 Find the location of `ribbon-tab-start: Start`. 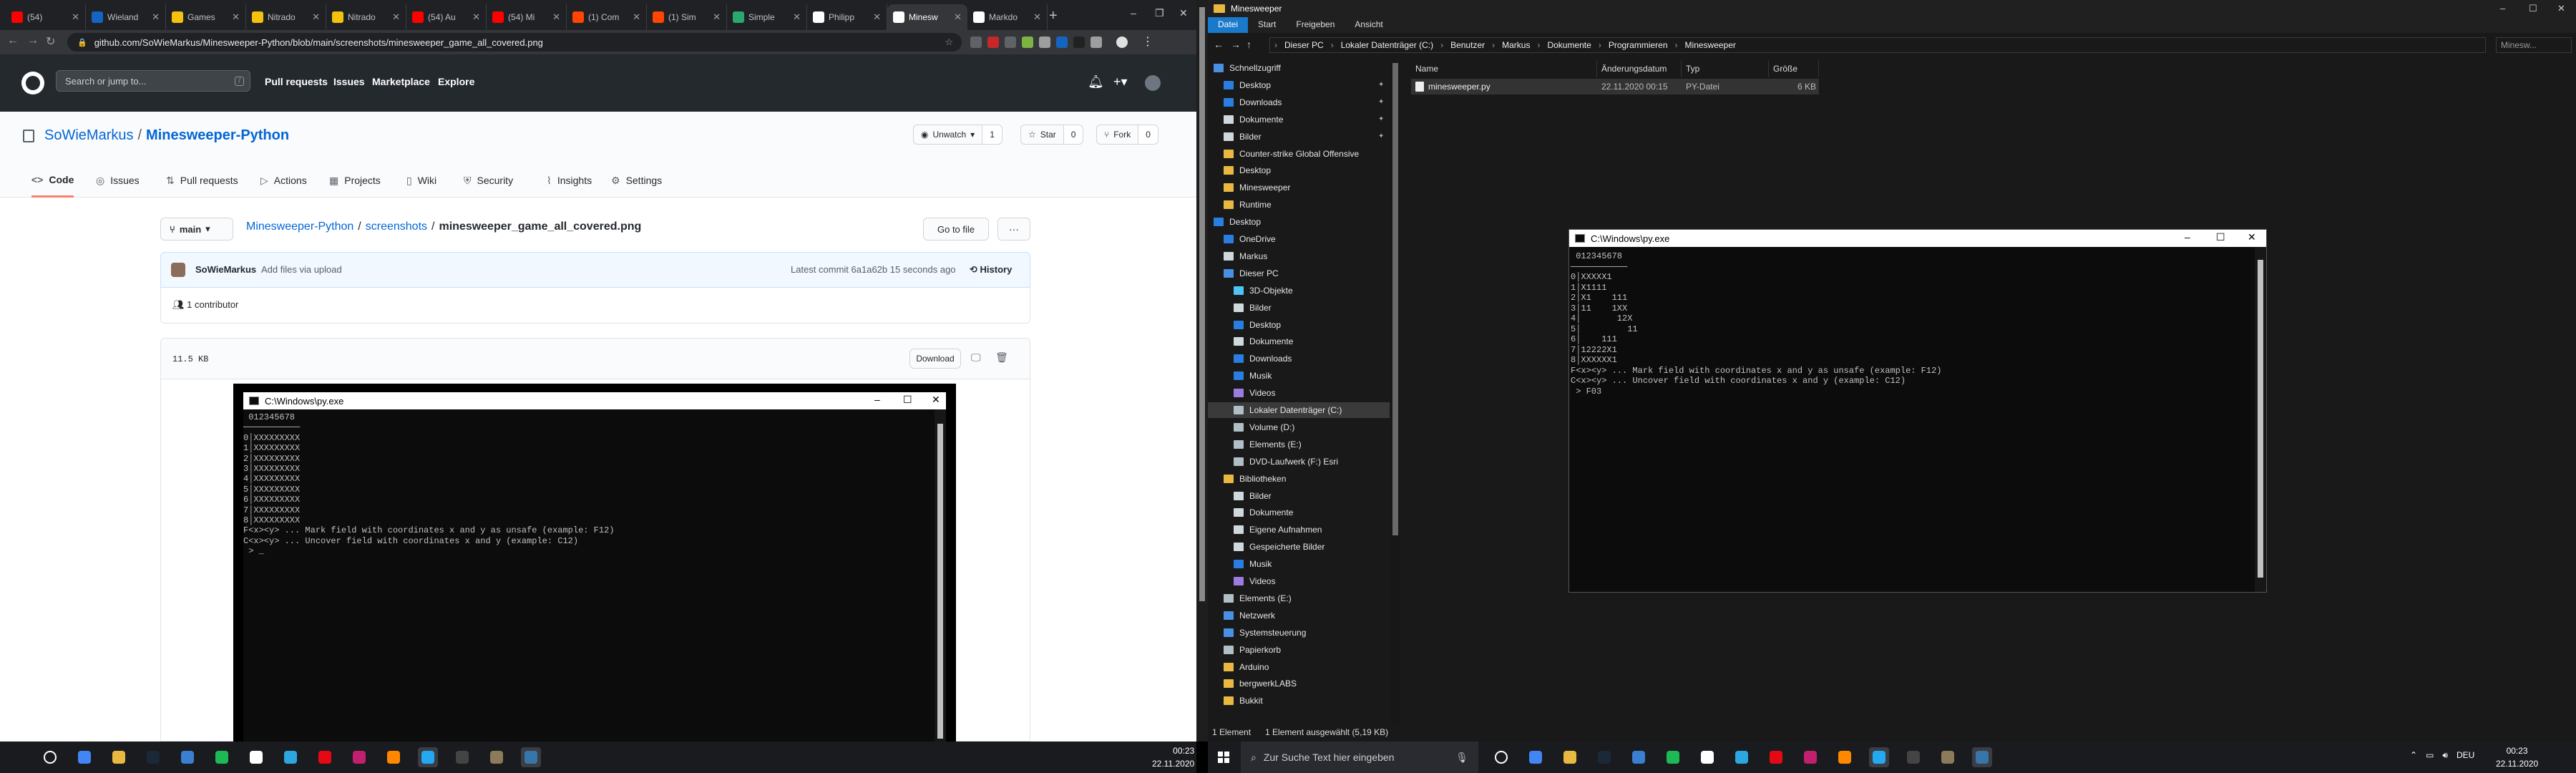

ribbon-tab-start: Start is located at coordinates (1267, 25).